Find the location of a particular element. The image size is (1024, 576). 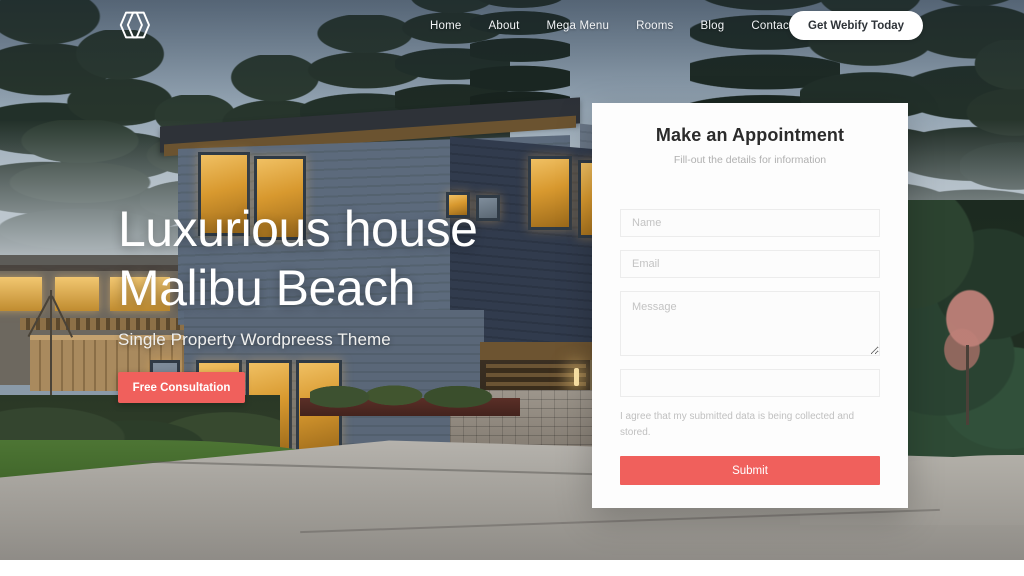

free-consultation-button: Free Consultation is located at coordinates (181, 387).